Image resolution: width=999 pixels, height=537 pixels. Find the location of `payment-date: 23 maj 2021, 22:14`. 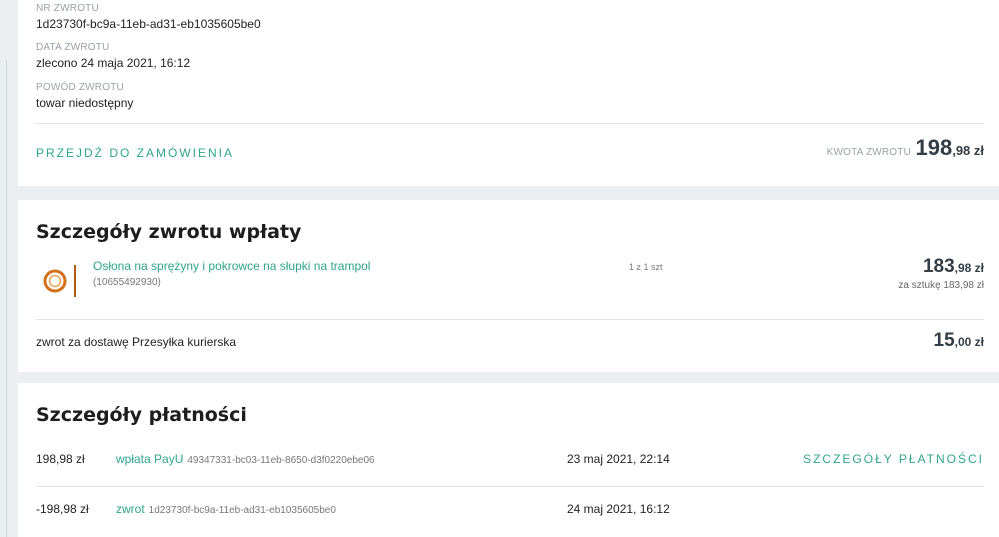

payment-date: 23 maj 2021, 22:14 is located at coordinates (618, 459).